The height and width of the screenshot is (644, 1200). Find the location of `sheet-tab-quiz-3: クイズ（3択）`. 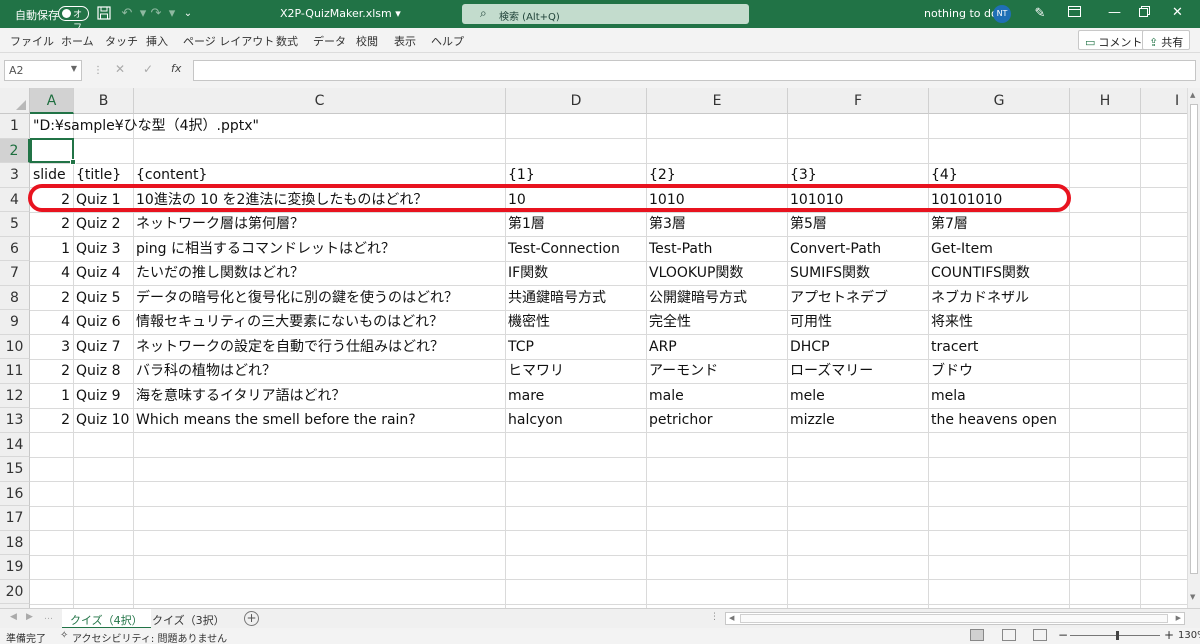

sheet-tab-quiz-3: クイズ（3択） is located at coordinates (188, 619).